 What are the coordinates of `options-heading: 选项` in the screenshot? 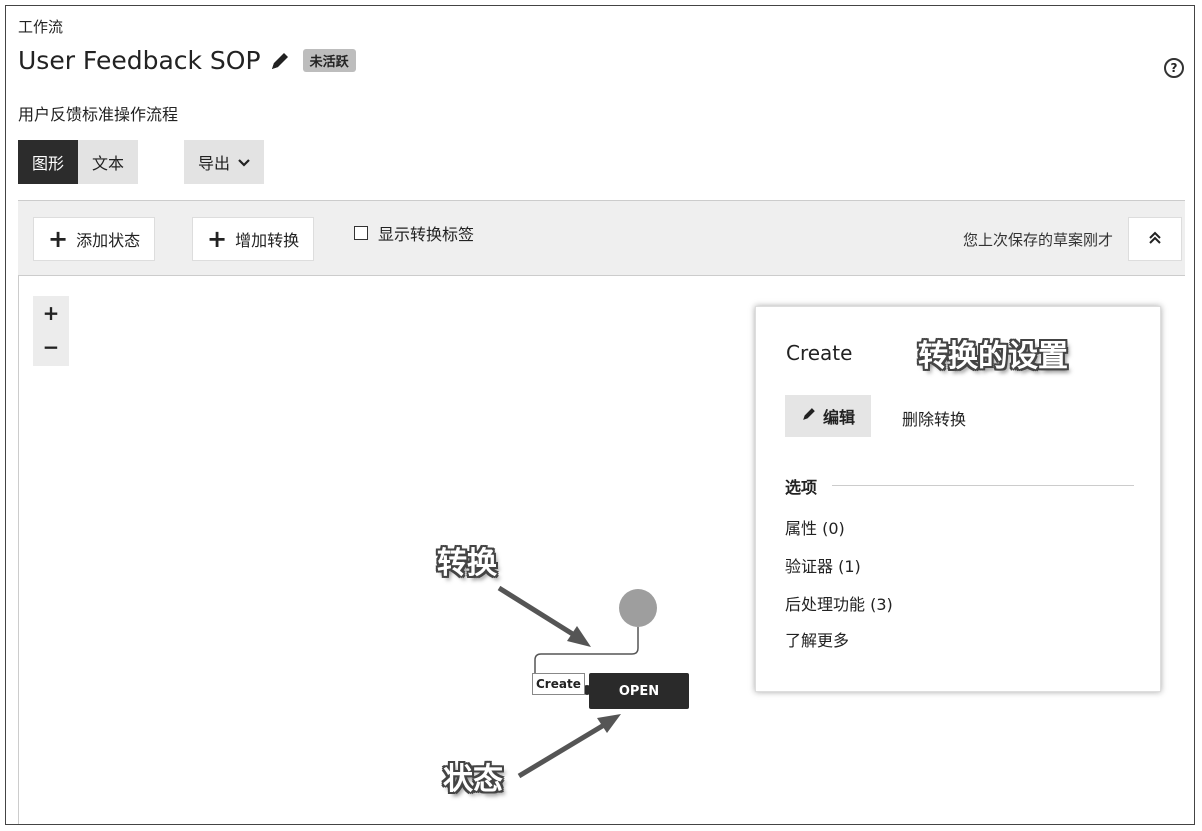 It's located at (801, 487).